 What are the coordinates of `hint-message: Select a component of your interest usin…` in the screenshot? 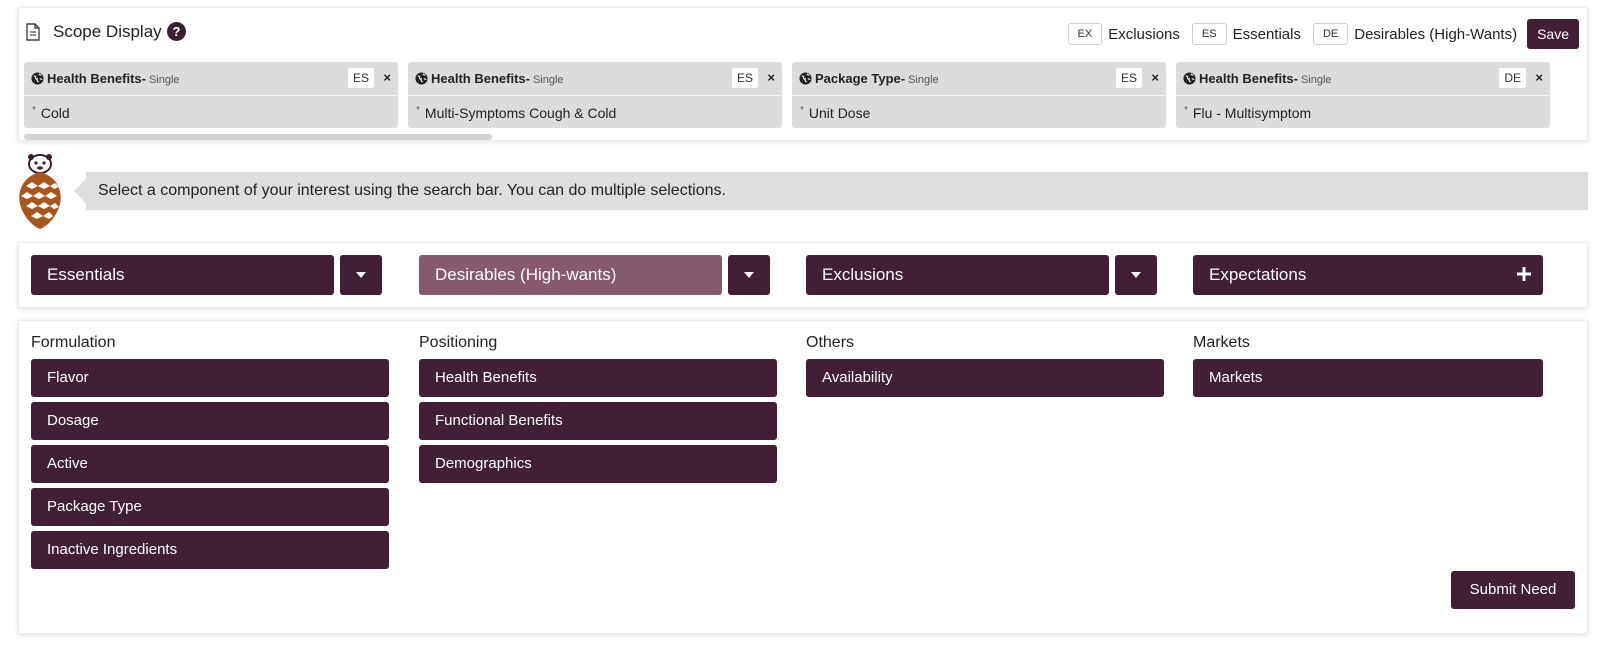 It's located at (831, 191).